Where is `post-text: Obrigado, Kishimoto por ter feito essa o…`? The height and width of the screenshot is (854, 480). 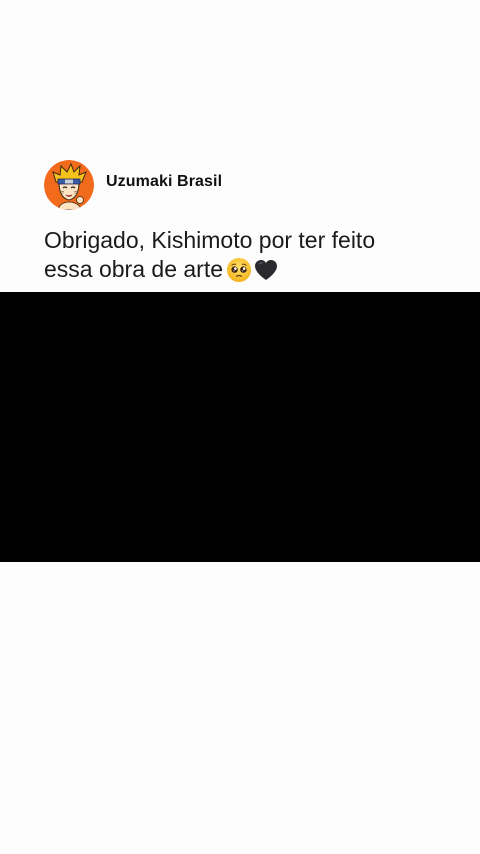 post-text: Obrigado, Kishimoto por ter feito essa o… is located at coordinates (244, 255).